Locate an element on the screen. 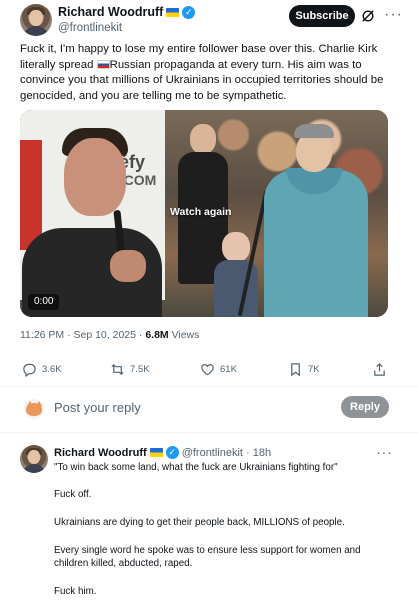  reply-composer: Post your reply Reply is located at coordinates (205, 408).